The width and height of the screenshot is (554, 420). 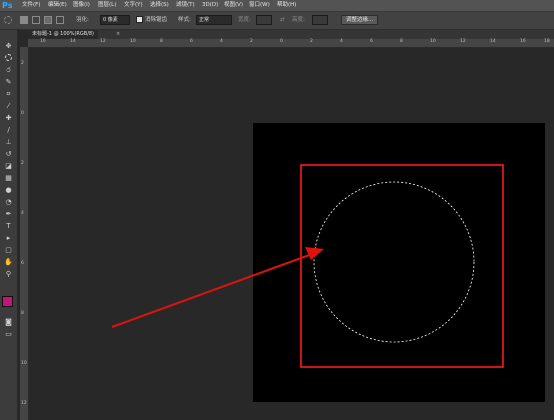 I want to click on pointer-arrow-head, so click(x=314, y=253).